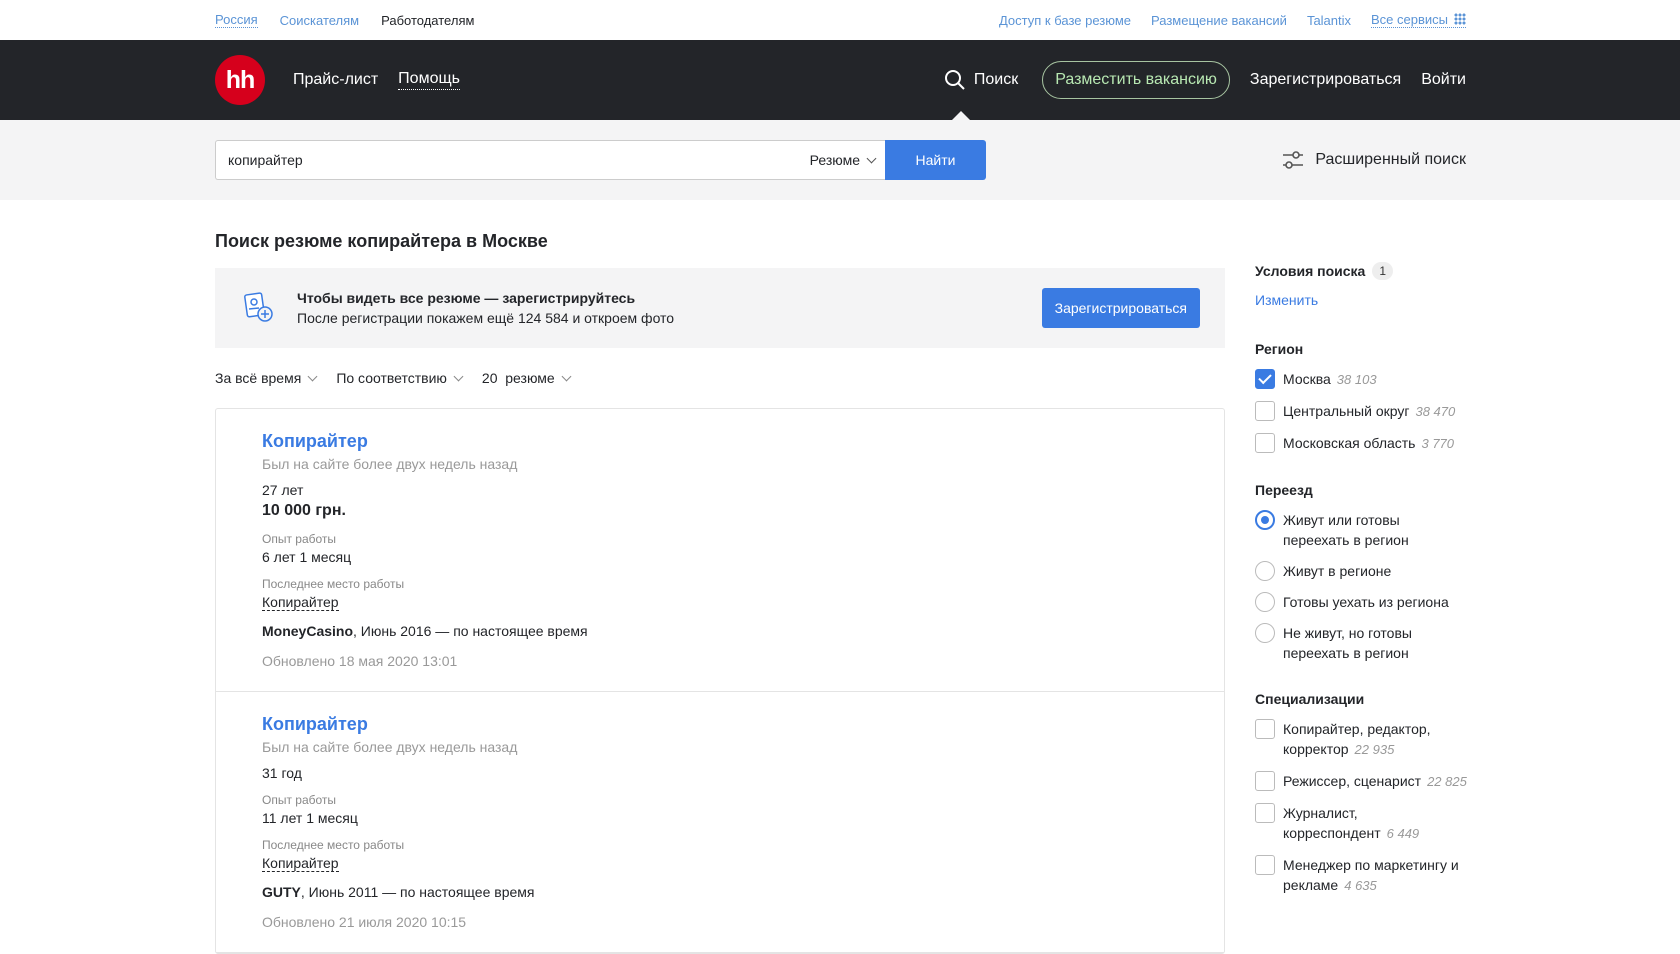 The height and width of the screenshot is (954, 1680). I want to click on relocation-option: Живут или готовы переехать в регион, so click(1362, 530).